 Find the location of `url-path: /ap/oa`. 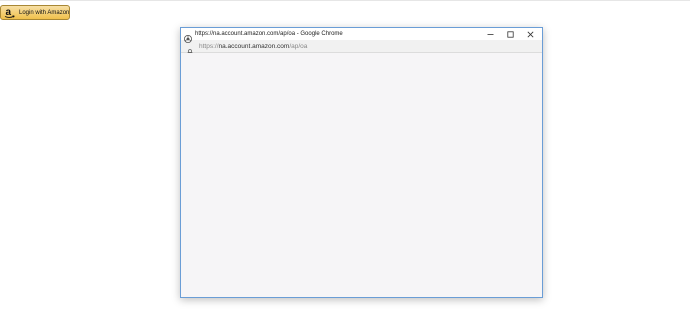

url-path: /ap/oa is located at coordinates (298, 46).